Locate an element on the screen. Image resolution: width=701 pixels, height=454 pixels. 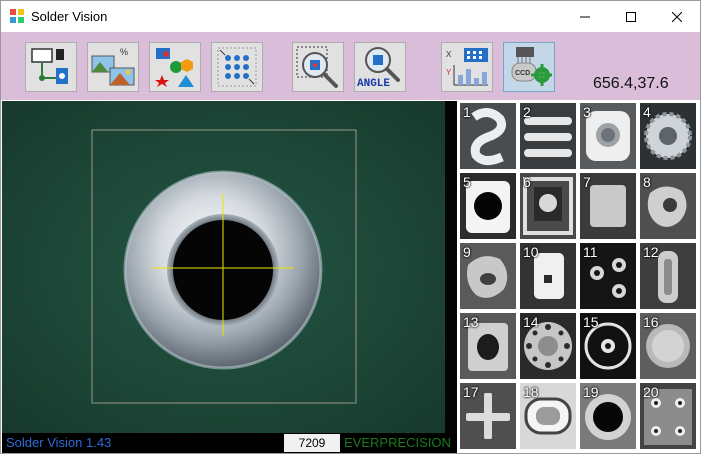
thumbnail-5: 5 is located at coordinates (488, 206).